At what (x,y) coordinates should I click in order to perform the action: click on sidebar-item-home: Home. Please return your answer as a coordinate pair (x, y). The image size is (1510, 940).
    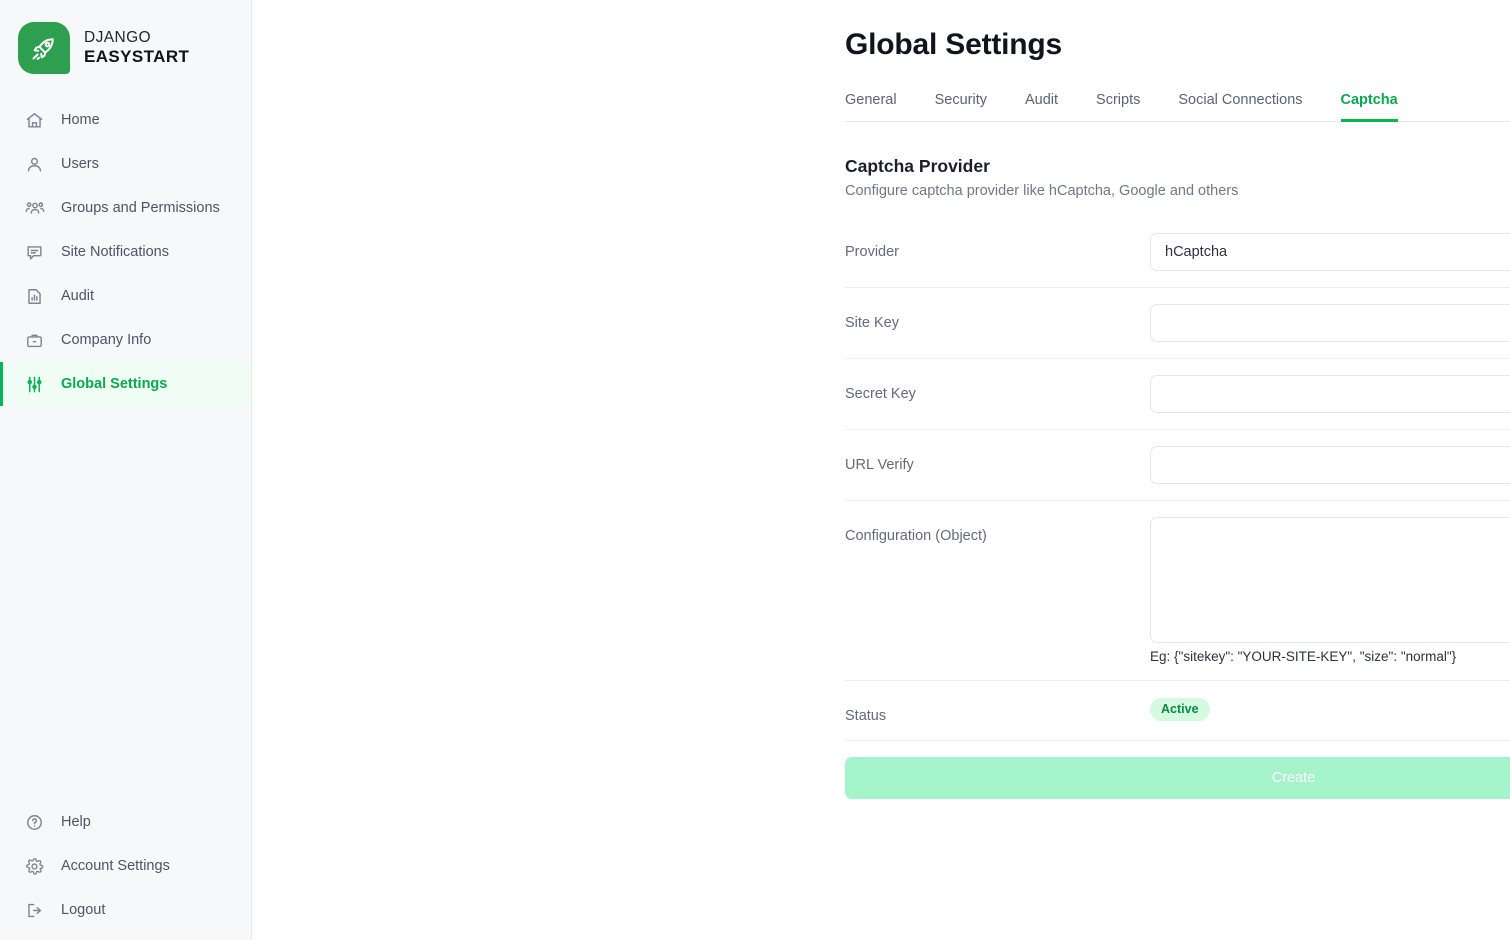
    Looking at the image, I should click on (125, 120).